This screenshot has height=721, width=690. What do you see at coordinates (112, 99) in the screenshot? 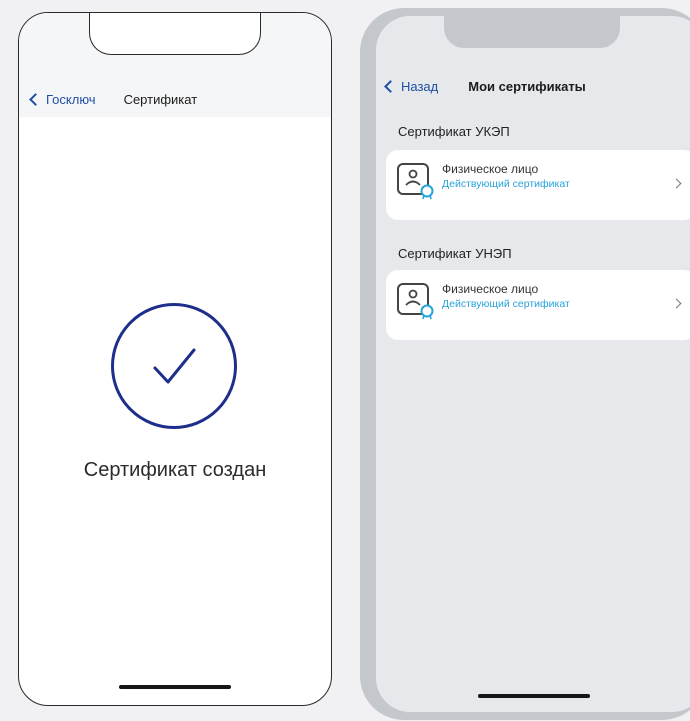
I see `nav-bar: Госключ Сертификат` at bounding box center [112, 99].